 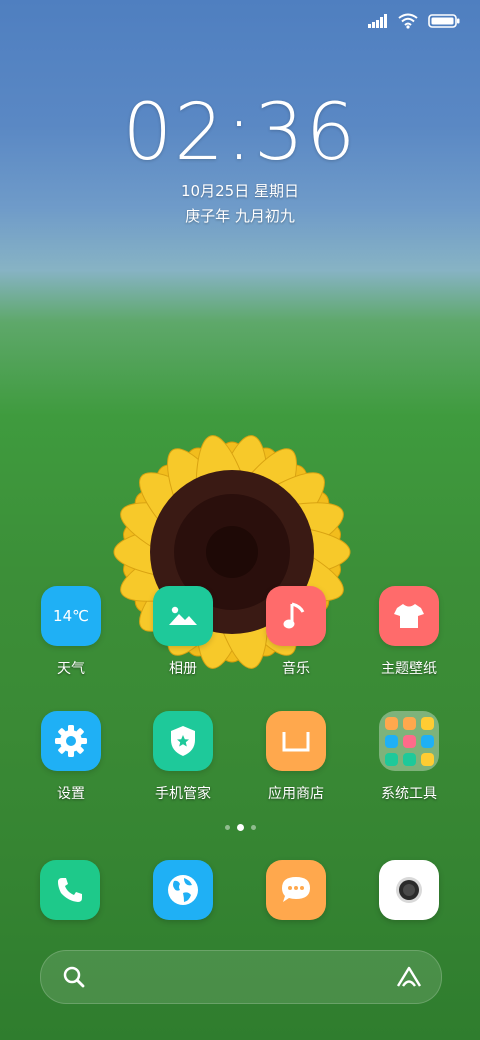 What do you see at coordinates (240, 133) in the screenshot?
I see `clock-time: 02:36` at bounding box center [240, 133].